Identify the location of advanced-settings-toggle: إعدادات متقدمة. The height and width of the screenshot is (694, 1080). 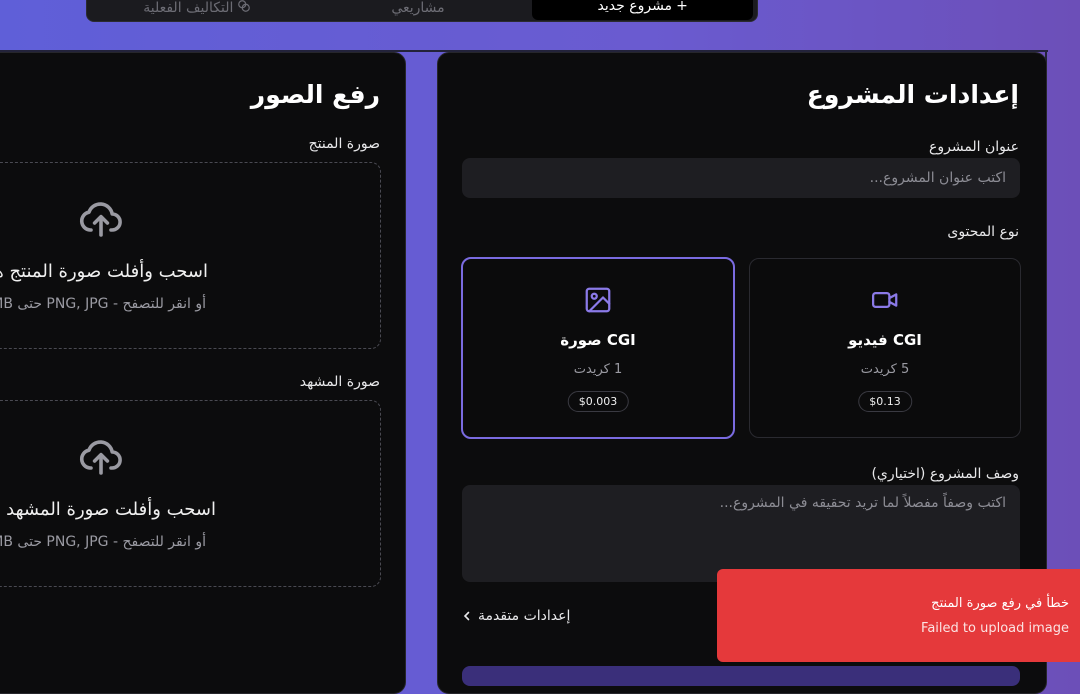
(516, 616).